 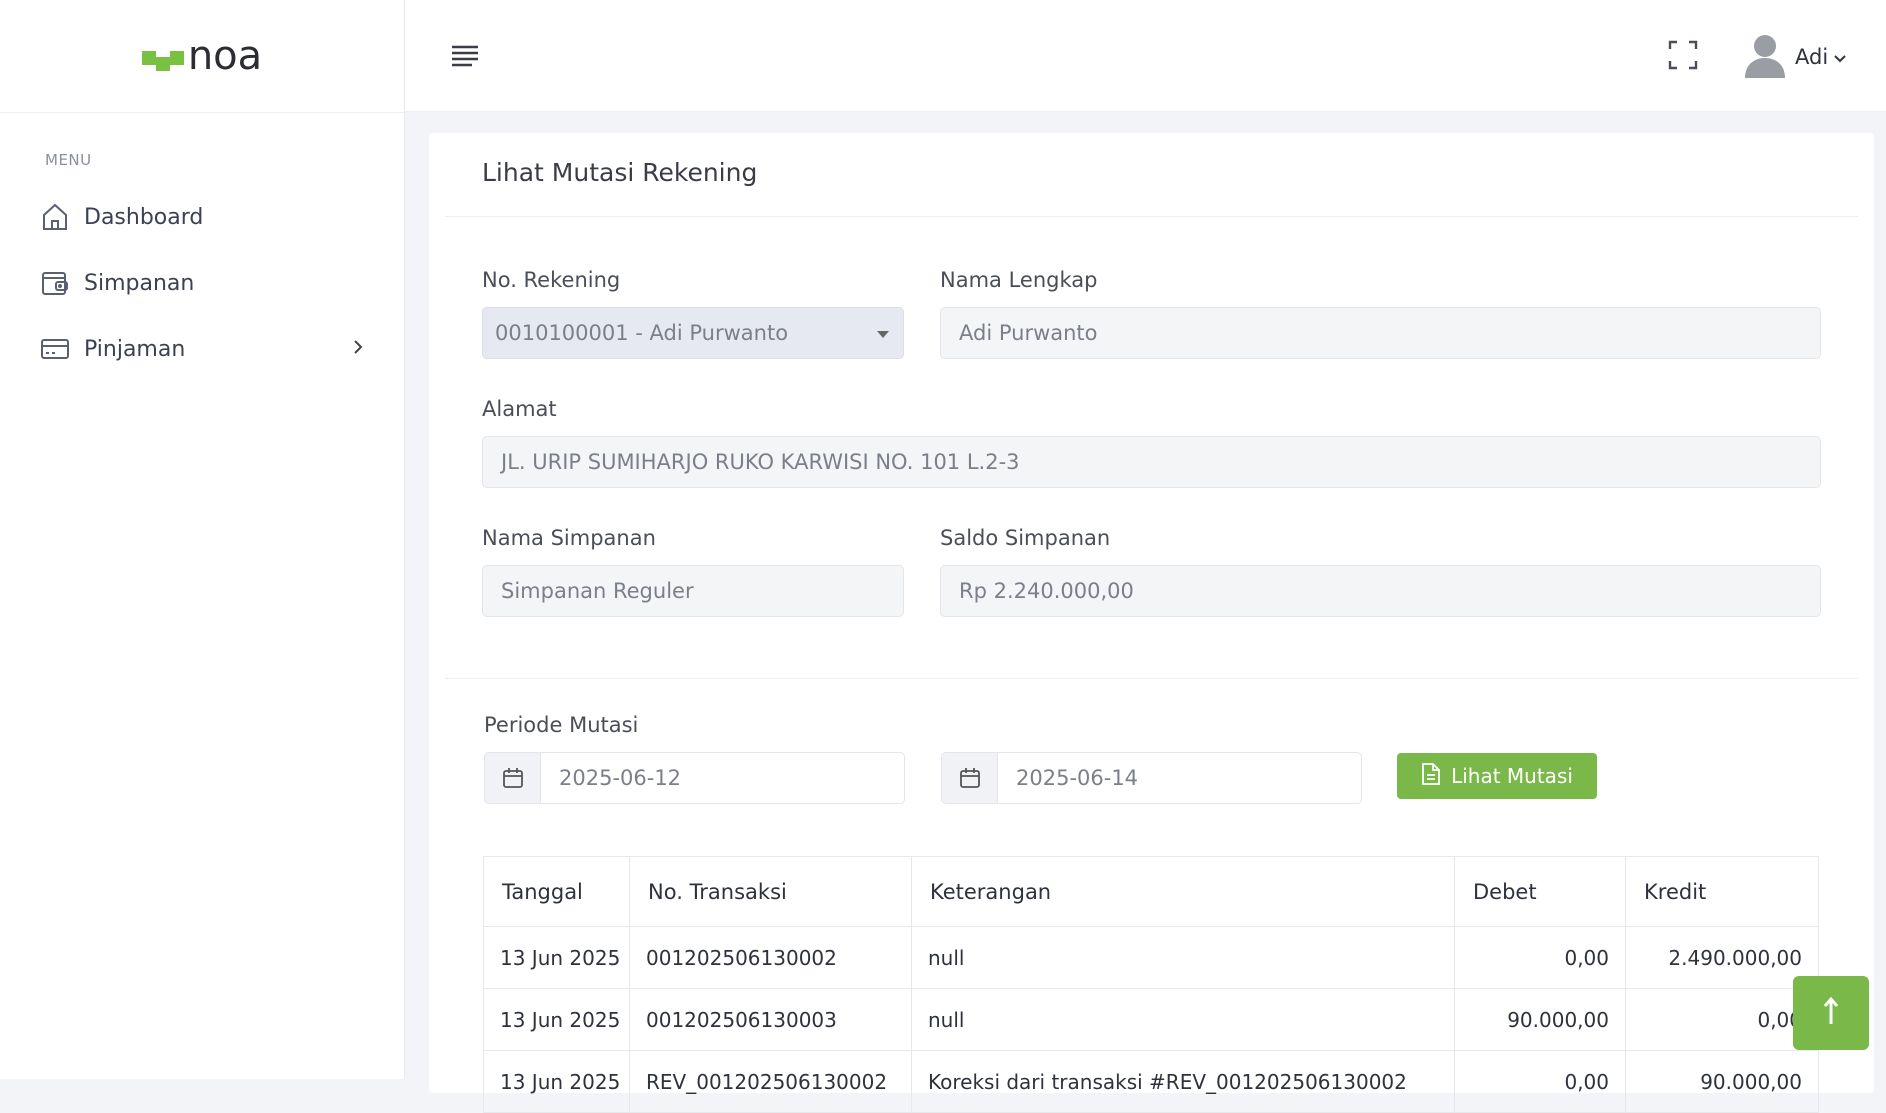 What do you see at coordinates (620, 778) in the screenshot?
I see `start-date-value: 2025-06-12` at bounding box center [620, 778].